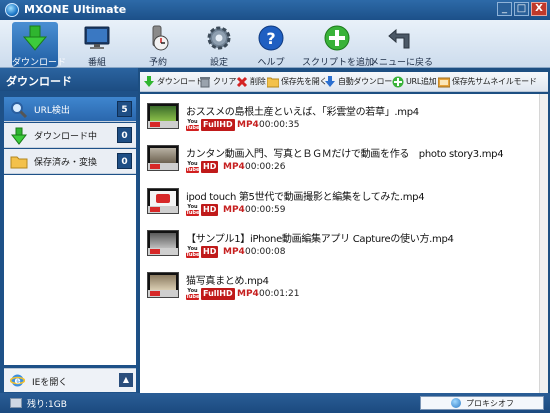 Image resolution: width=550 pixels, height=413 pixels. What do you see at coordinates (66, 137) in the screenshot?
I see `sidebar-item-label: ダウンロード中` at bounding box center [66, 137].